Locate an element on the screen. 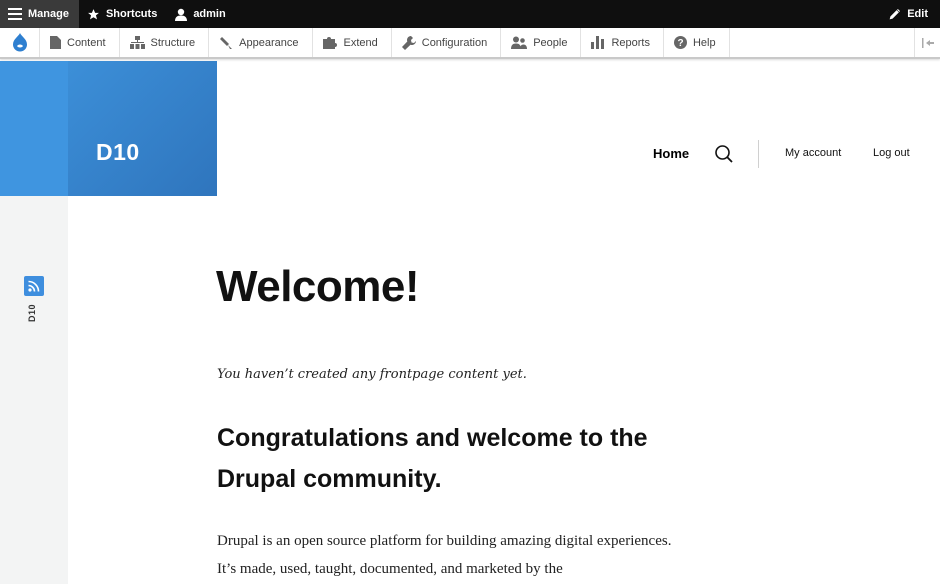 The image size is (940, 584). user-button: admin is located at coordinates (201, 14).